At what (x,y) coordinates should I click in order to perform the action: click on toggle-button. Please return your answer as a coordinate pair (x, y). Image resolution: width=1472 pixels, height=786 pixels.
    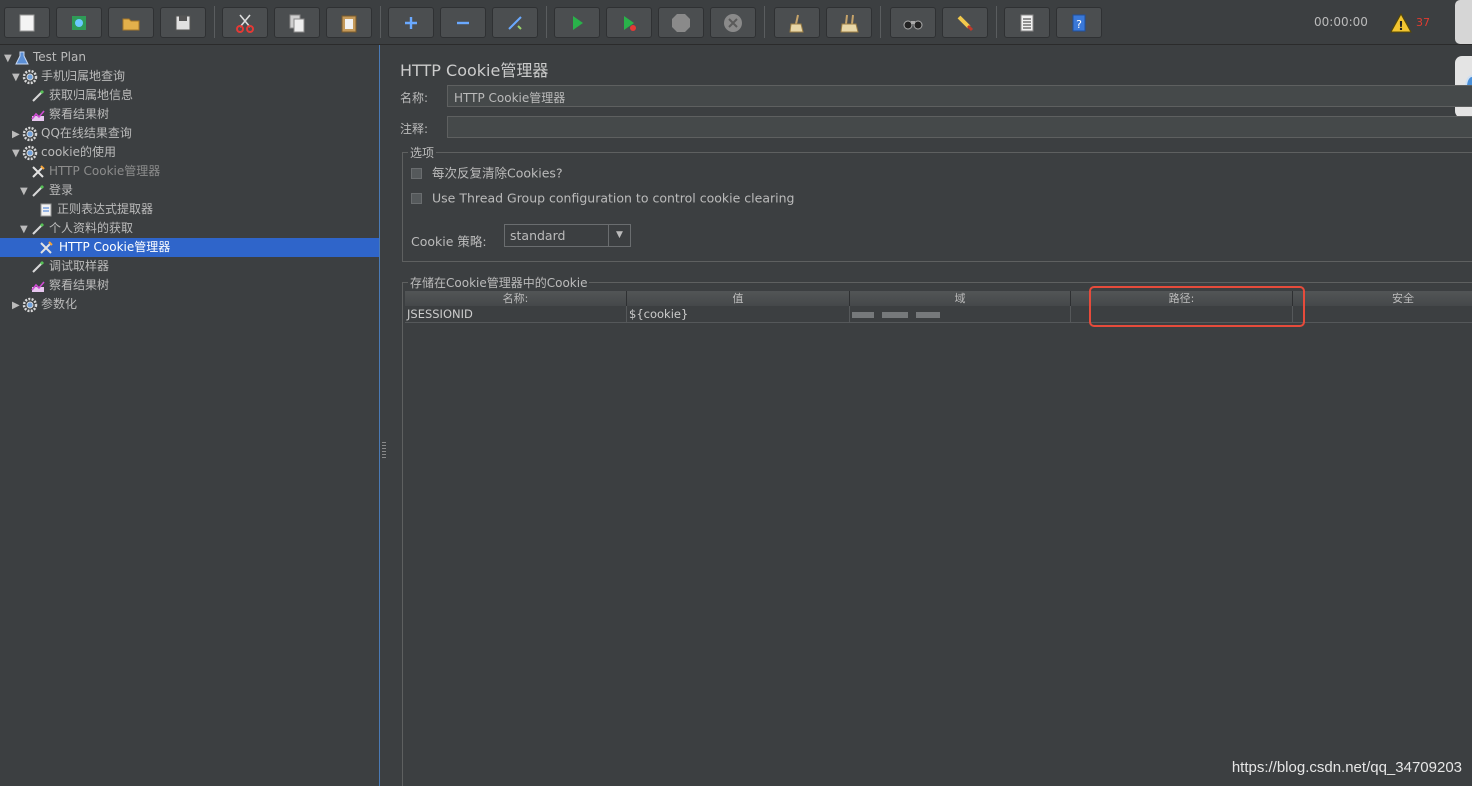
    Looking at the image, I should click on (515, 22).